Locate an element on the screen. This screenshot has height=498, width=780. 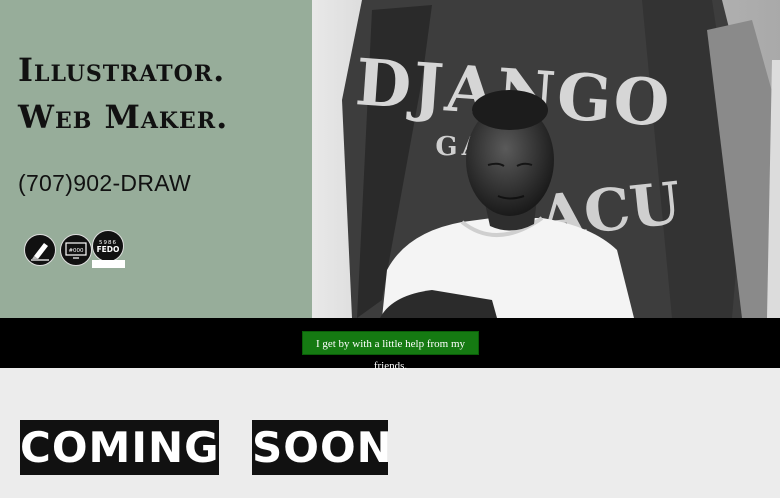
monitor-icon-graphic: #000 is located at coordinates (76, 250).